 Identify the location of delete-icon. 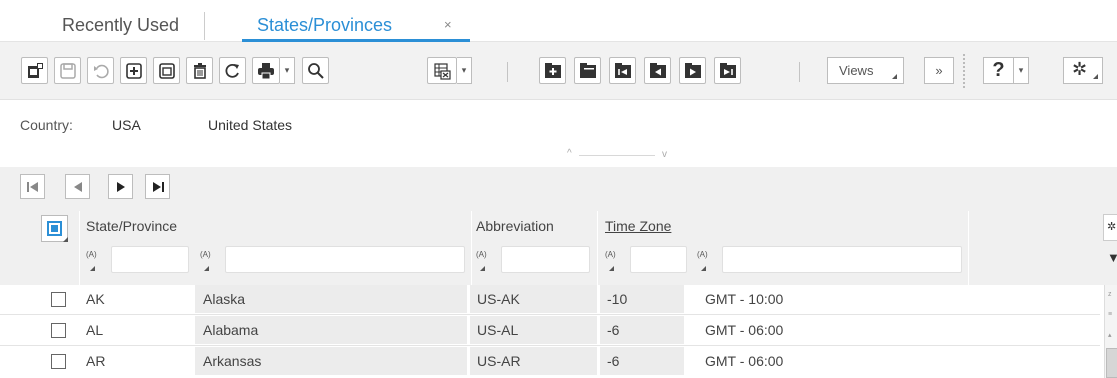
(199, 70).